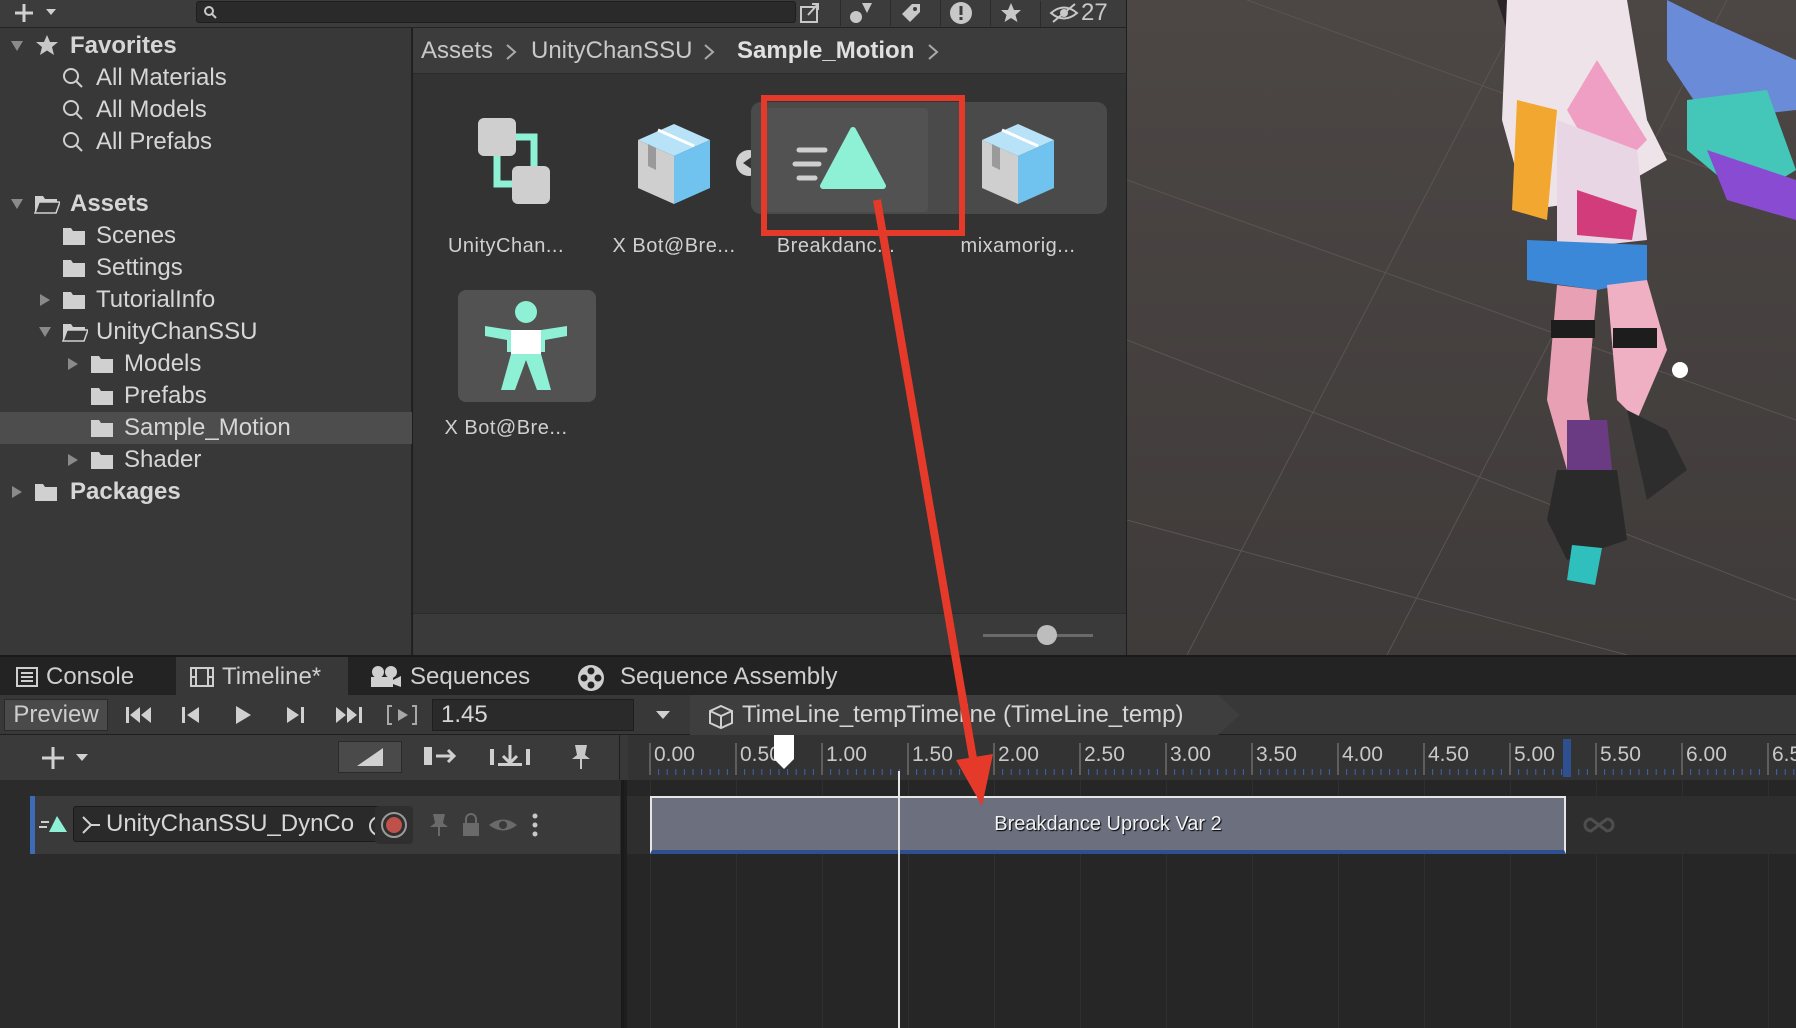 This screenshot has height=1028, width=1796. Describe the element at coordinates (729, 676) in the screenshot. I see `tab-label: Sequence Assembly` at that location.